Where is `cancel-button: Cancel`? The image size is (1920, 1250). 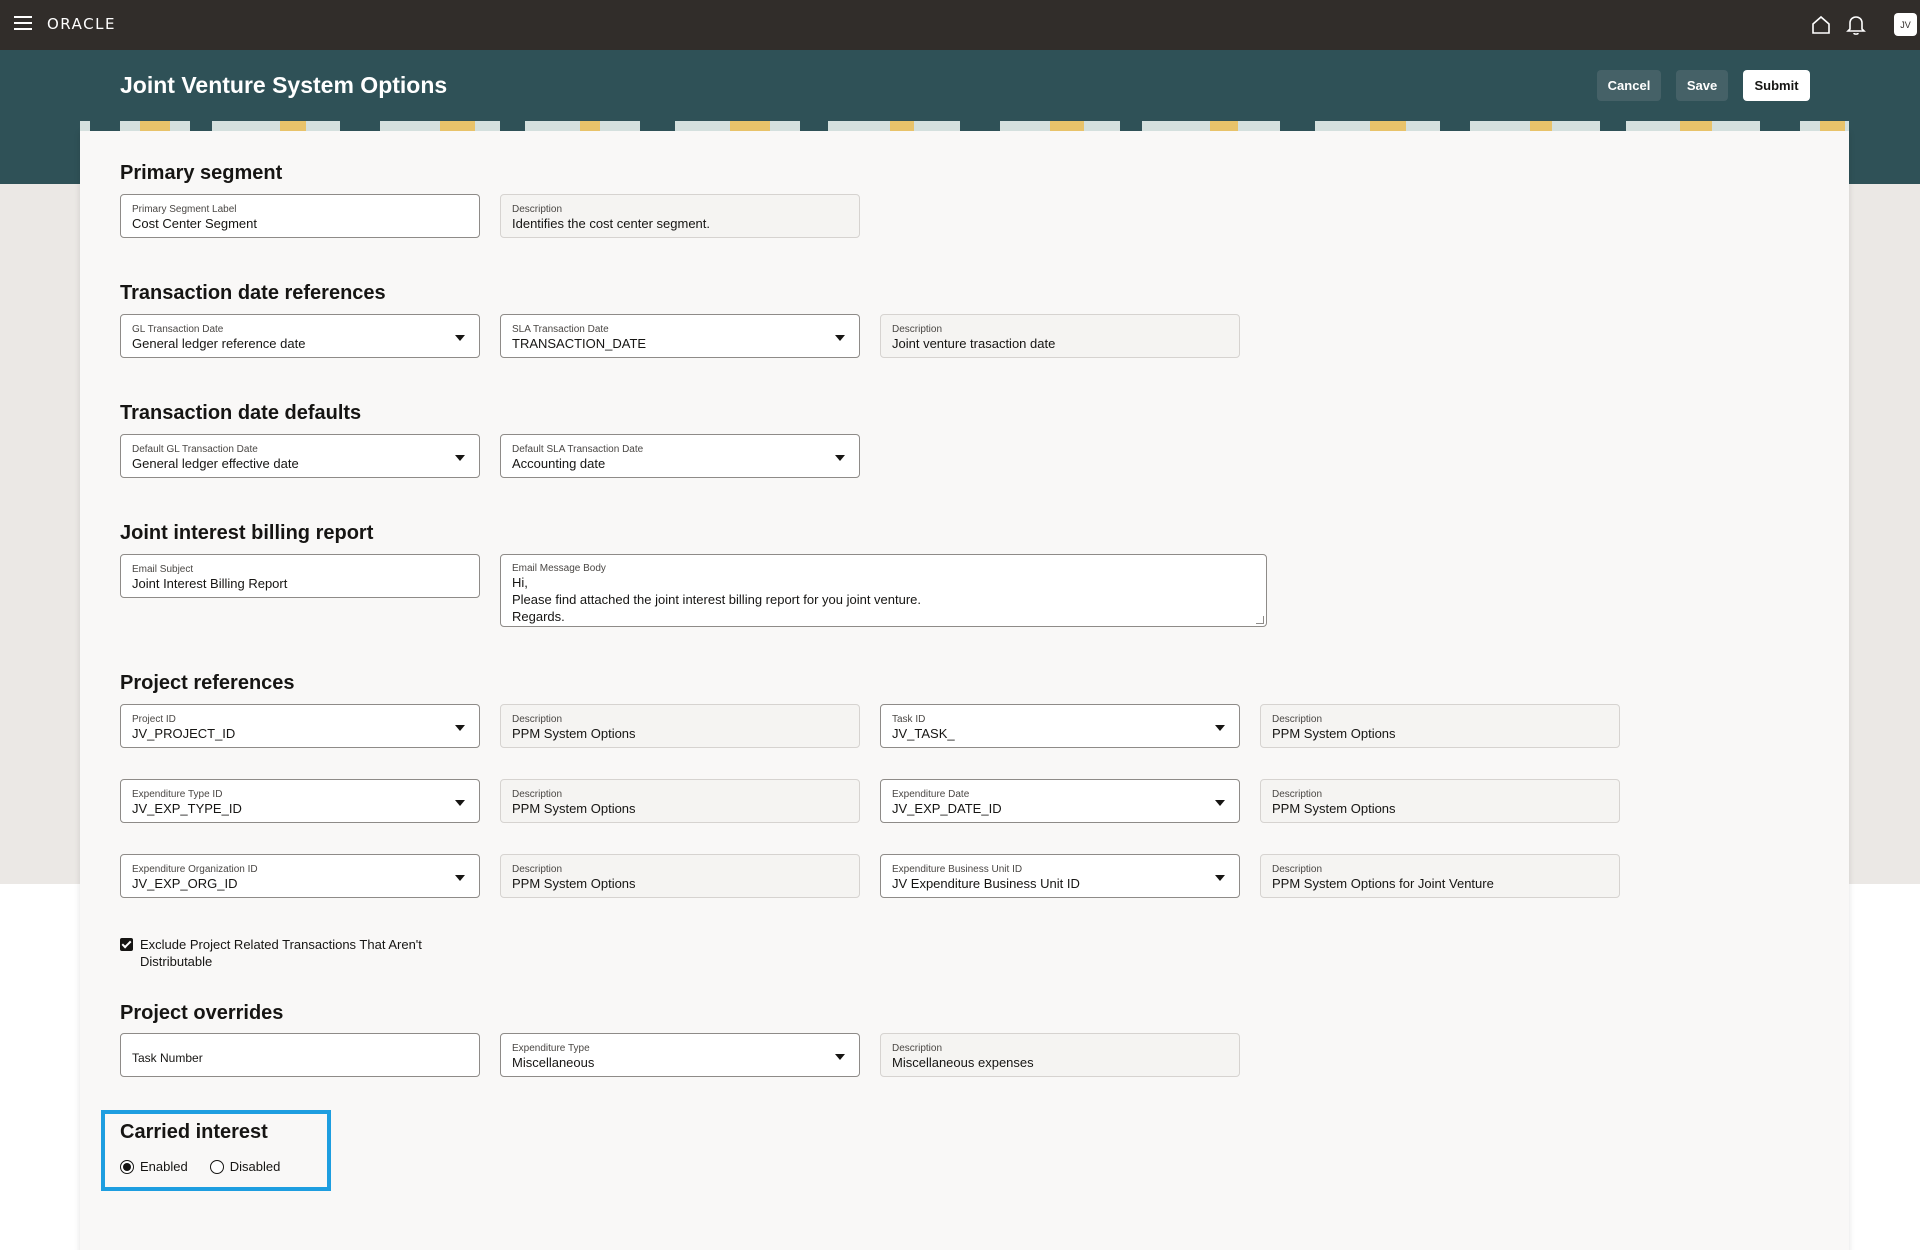 cancel-button: Cancel is located at coordinates (1629, 85).